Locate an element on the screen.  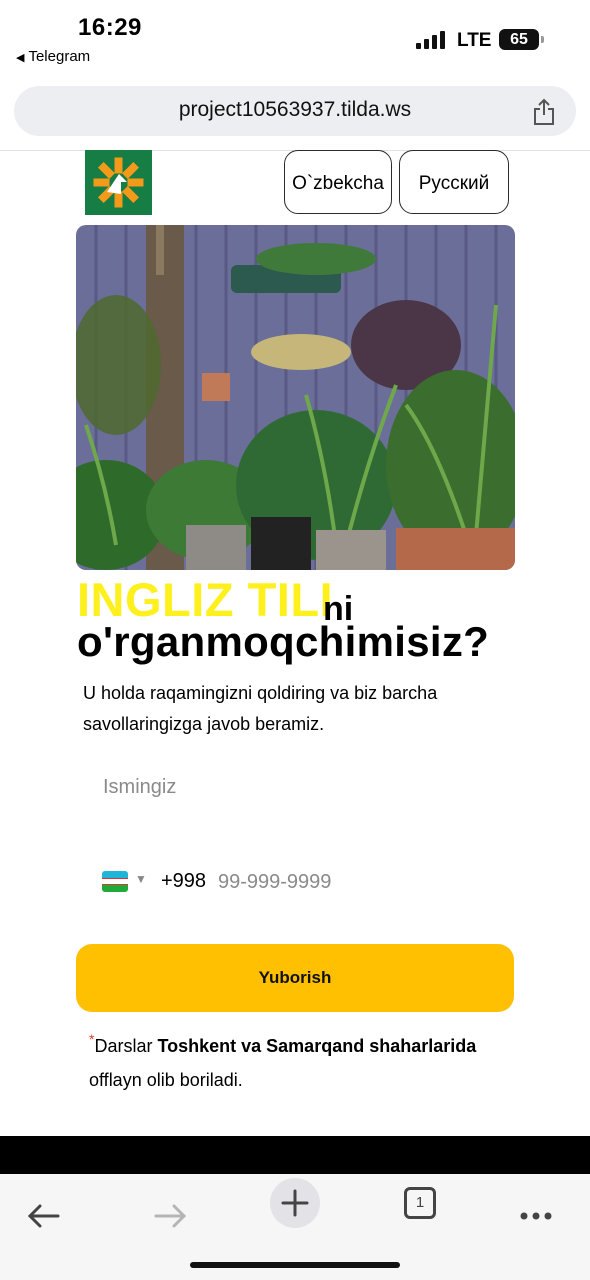
status-time: 16:29 is located at coordinates (110, 27).